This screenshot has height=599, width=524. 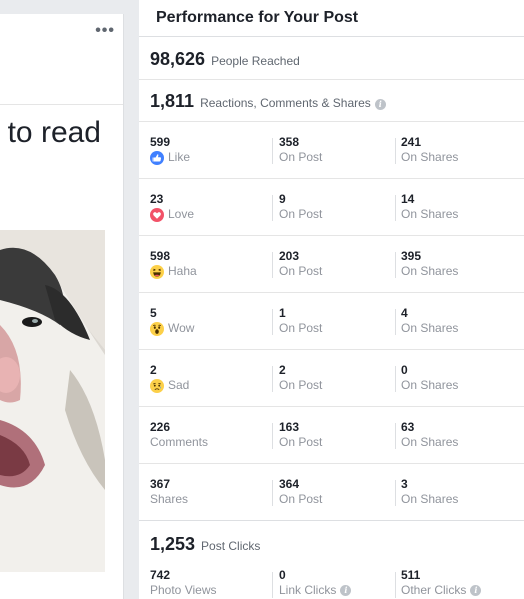 I want to click on post-divider, so click(x=61, y=104).